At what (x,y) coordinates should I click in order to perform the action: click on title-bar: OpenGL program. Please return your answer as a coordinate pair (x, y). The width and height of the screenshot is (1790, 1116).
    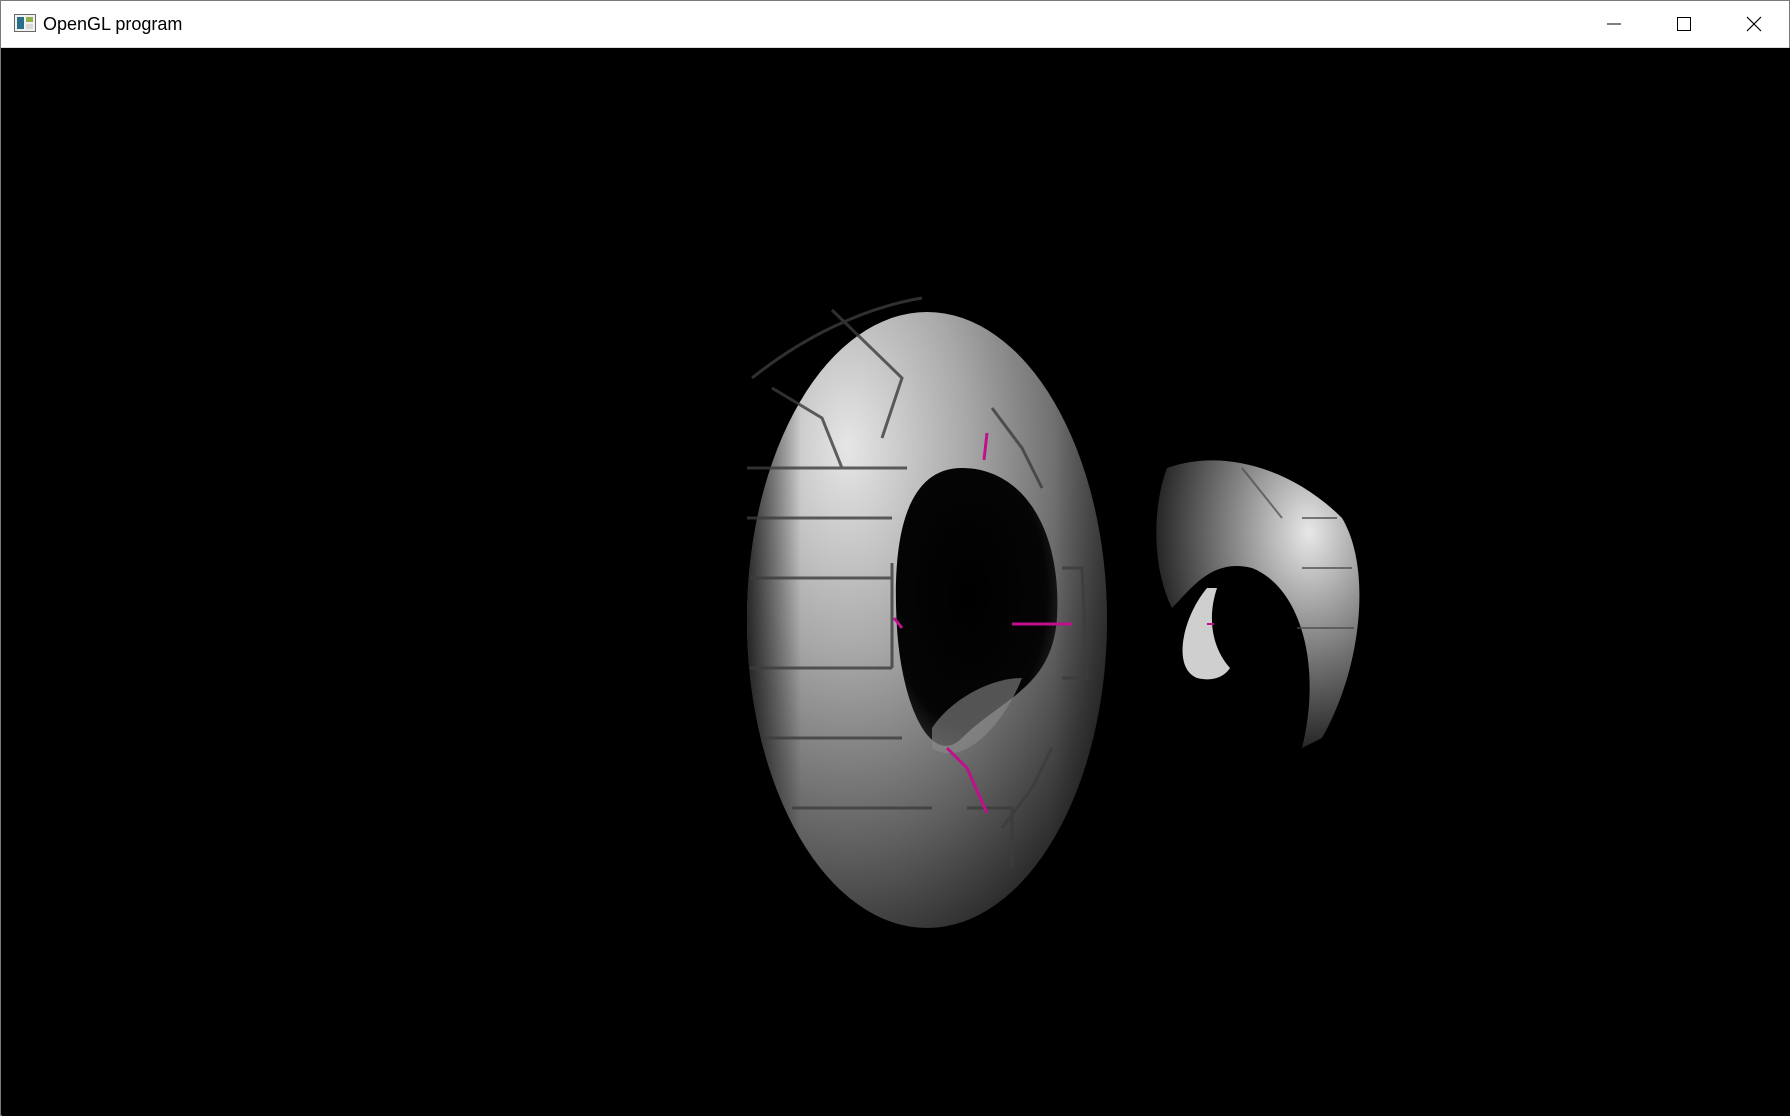
    Looking at the image, I should click on (895, 24).